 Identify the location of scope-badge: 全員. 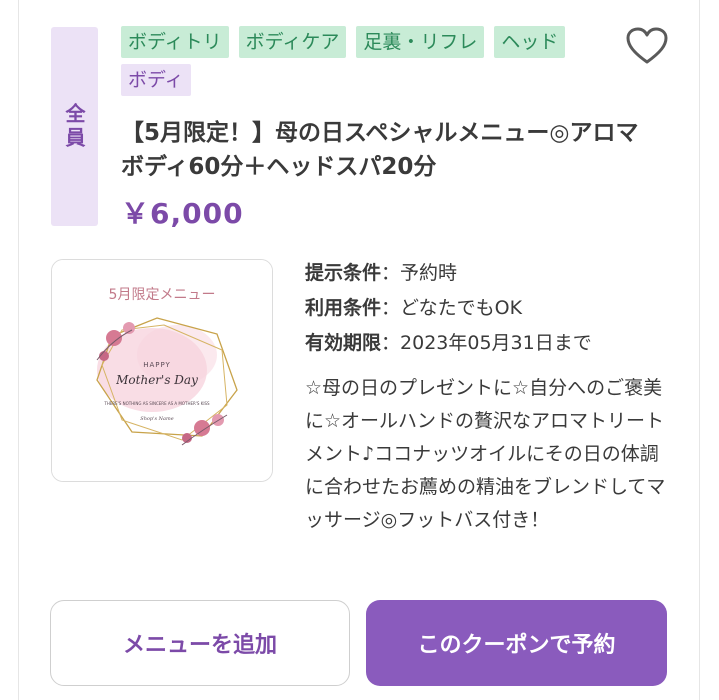
(74, 126).